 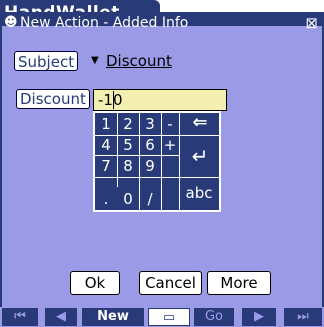 What do you see at coordinates (95, 61) in the screenshot?
I see `dropdown-arrow-icon: ▼` at bounding box center [95, 61].